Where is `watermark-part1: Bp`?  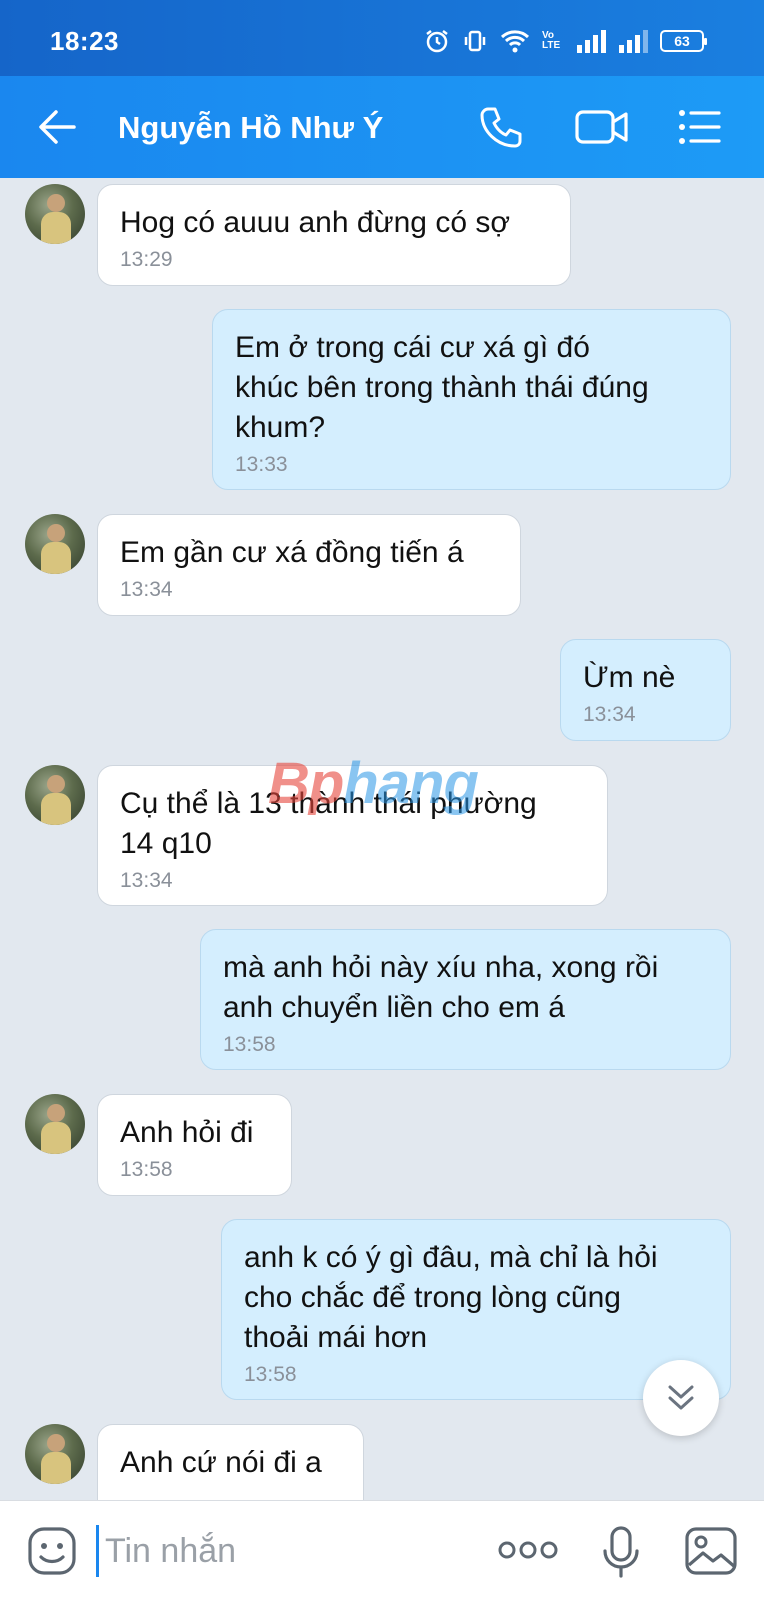
watermark-part1: Bp is located at coordinates (306, 783).